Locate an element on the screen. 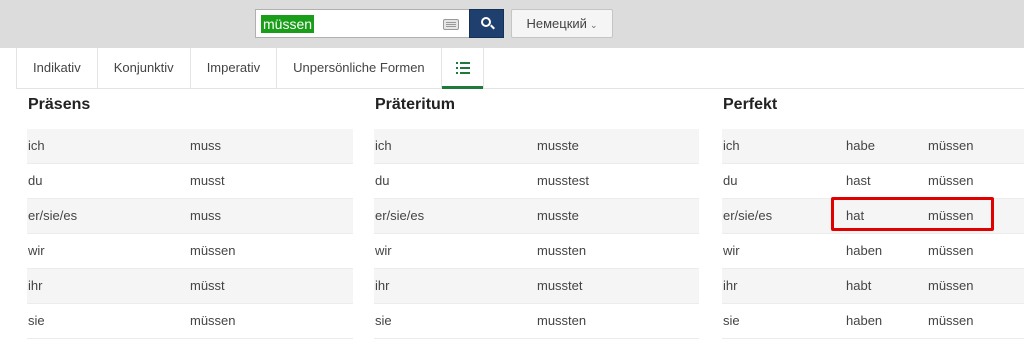  praeteritum-title: Präteritum is located at coordinates (415, 104).